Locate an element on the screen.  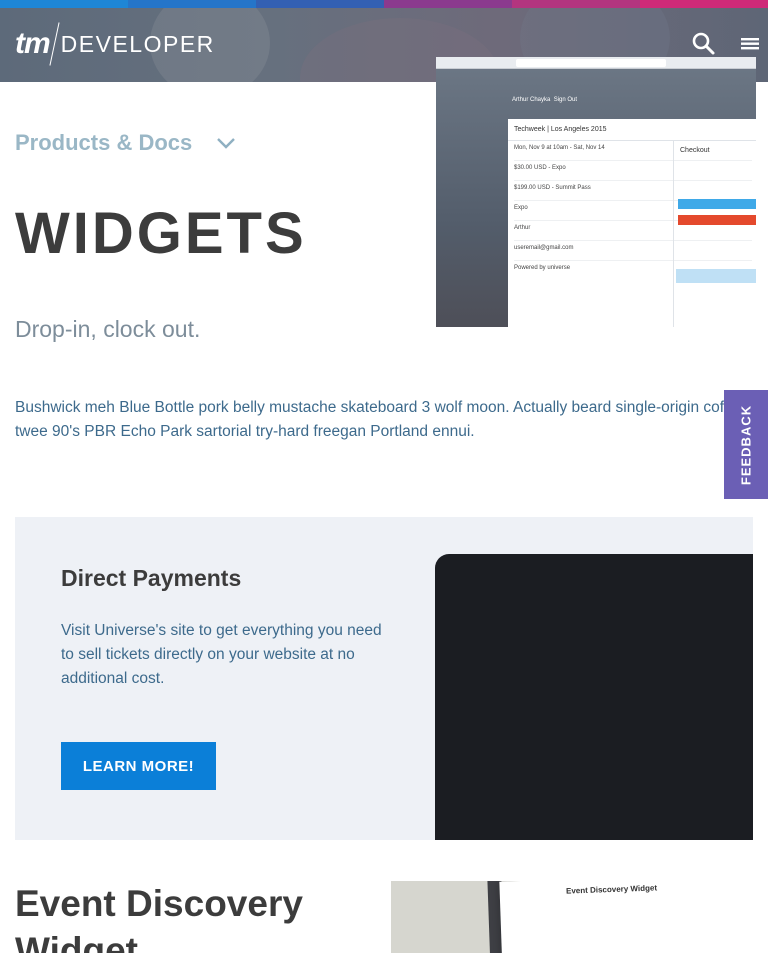
products-docs-dropdown: Products & Docs is located at coordinates (125, 143).